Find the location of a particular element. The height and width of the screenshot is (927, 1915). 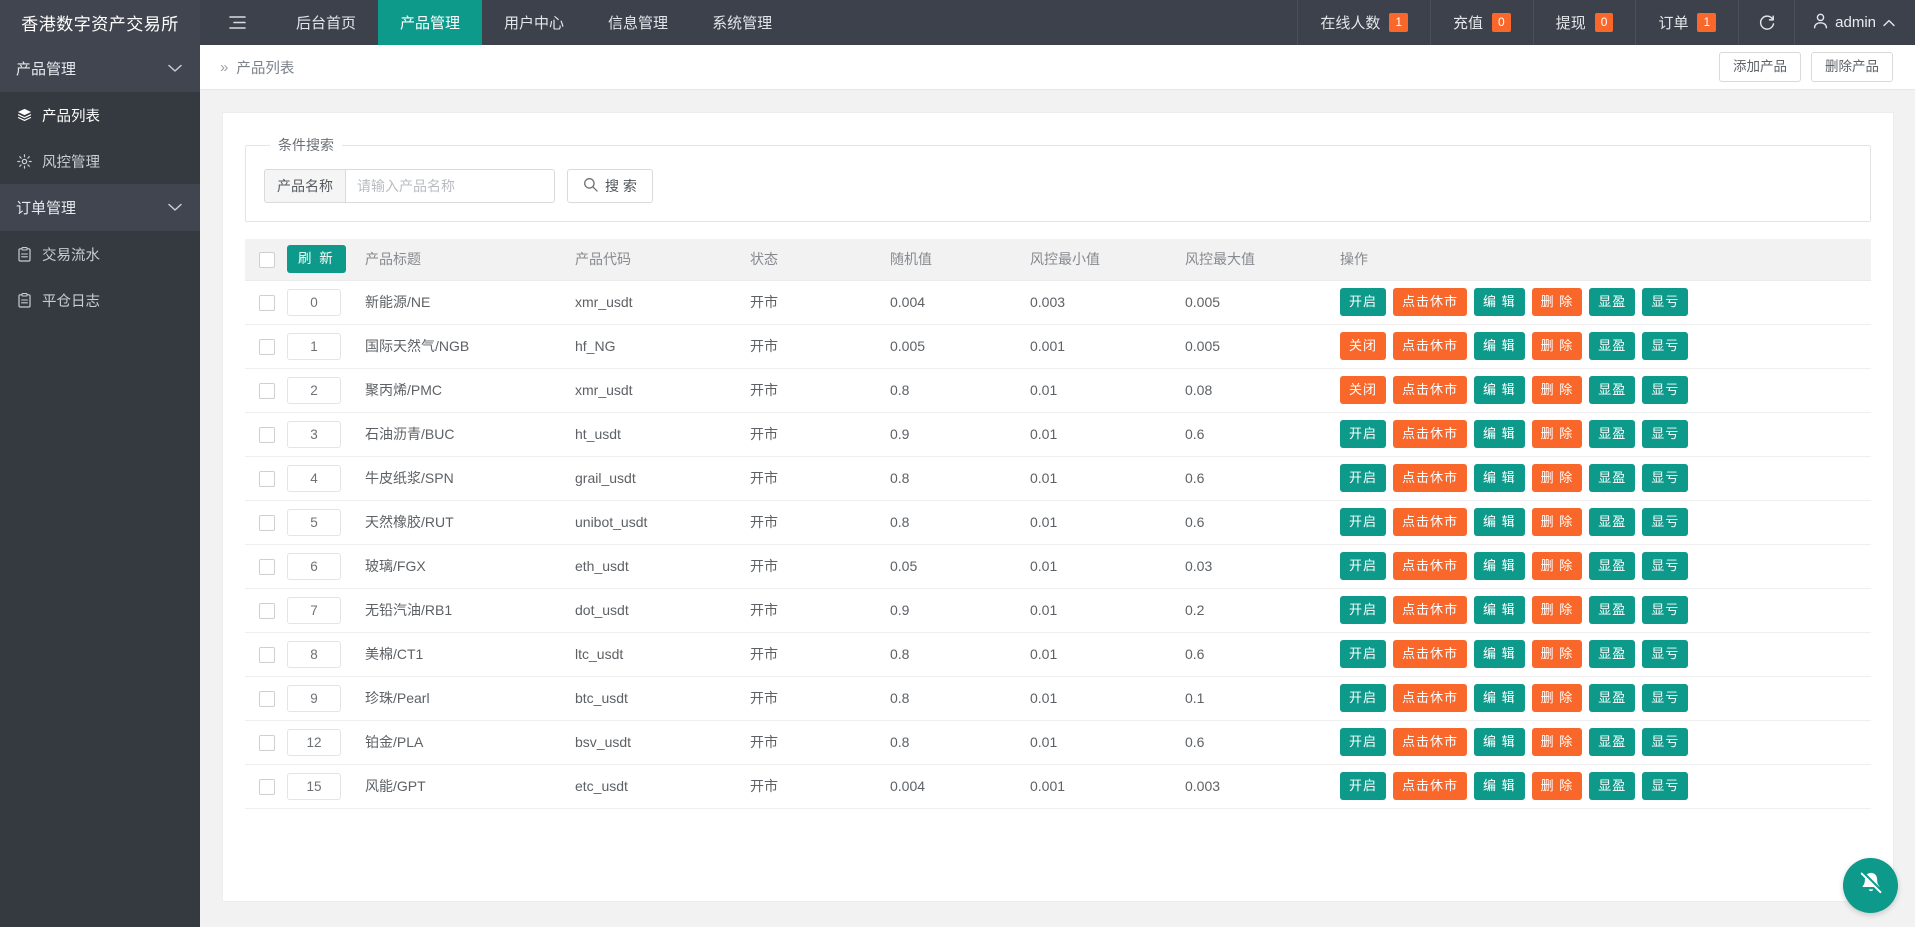

refresh-button: 刷 新 is located at coordinates (316, 259).